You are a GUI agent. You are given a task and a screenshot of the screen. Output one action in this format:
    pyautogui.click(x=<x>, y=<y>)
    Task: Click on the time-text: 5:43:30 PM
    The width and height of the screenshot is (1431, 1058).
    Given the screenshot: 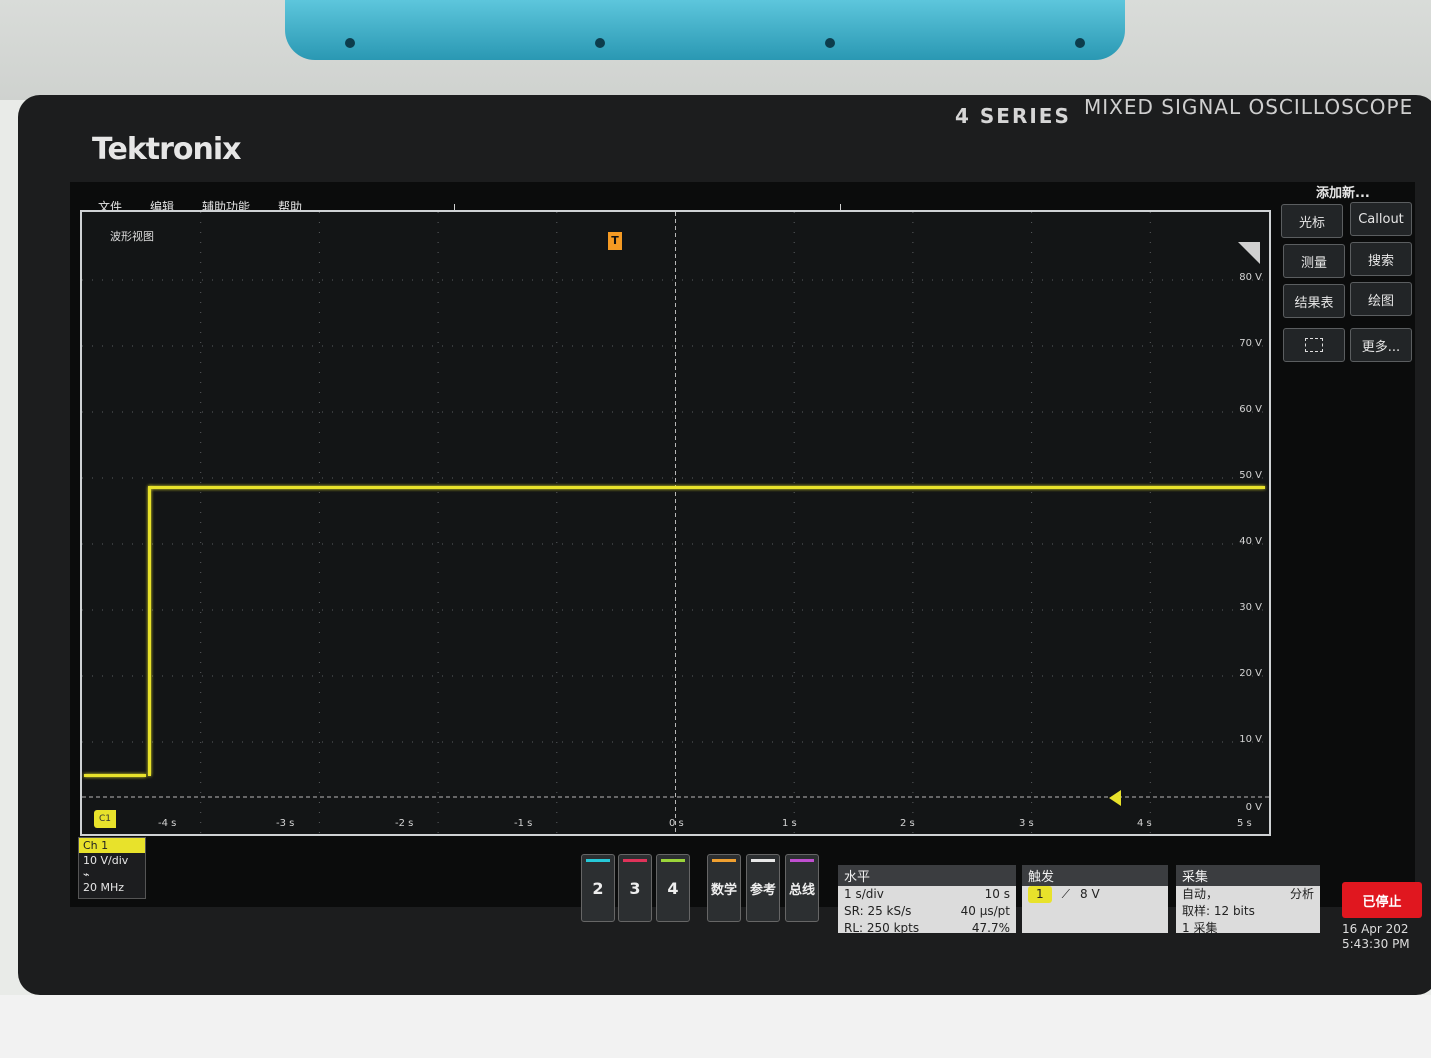 What is the action you would take?
    pyautogui.click(x=1376, y=944)
    